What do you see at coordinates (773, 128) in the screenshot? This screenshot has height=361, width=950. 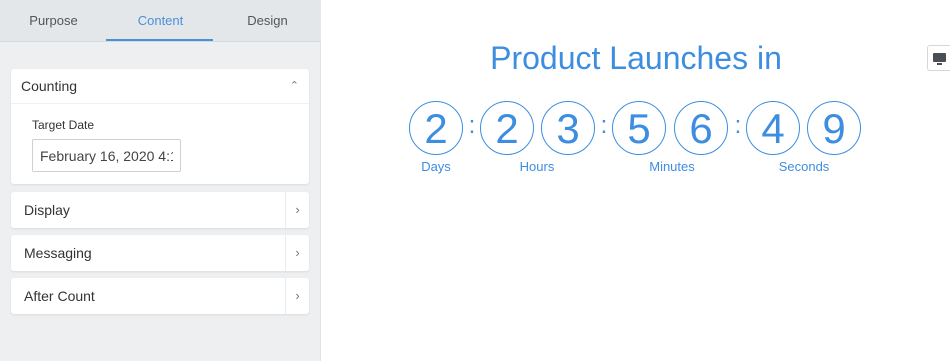 I see `countdown-digit-seconds-1: 4` at bounding box center [773, 128].